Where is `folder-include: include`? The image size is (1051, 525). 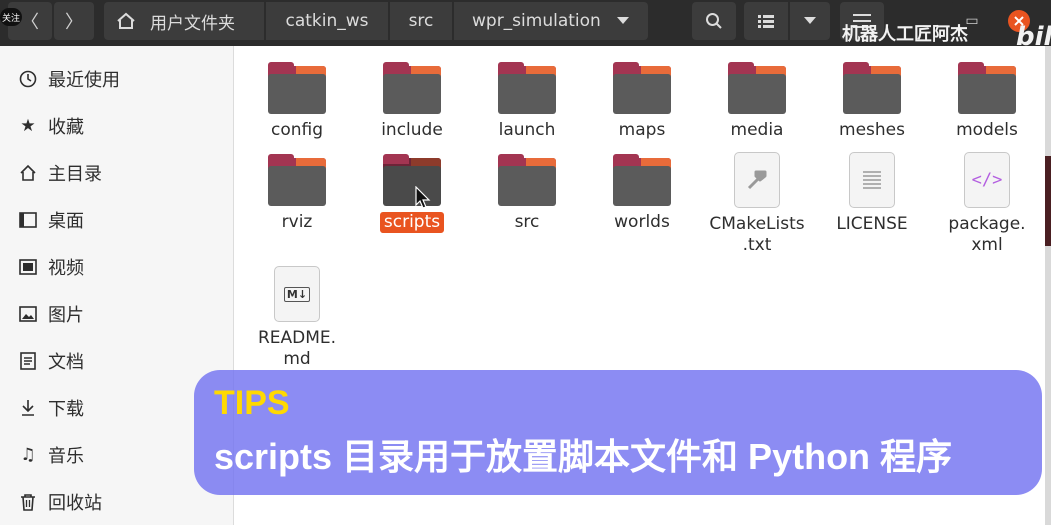
folder-include: include is located at coordinates (412, 101).